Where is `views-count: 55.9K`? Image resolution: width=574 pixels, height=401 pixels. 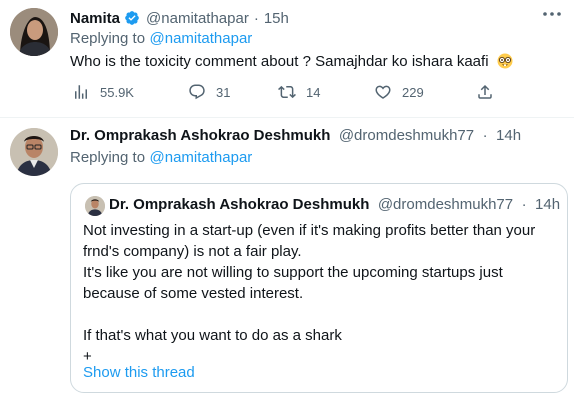
views-count: 55.9K is located at coordinates (117, 92).